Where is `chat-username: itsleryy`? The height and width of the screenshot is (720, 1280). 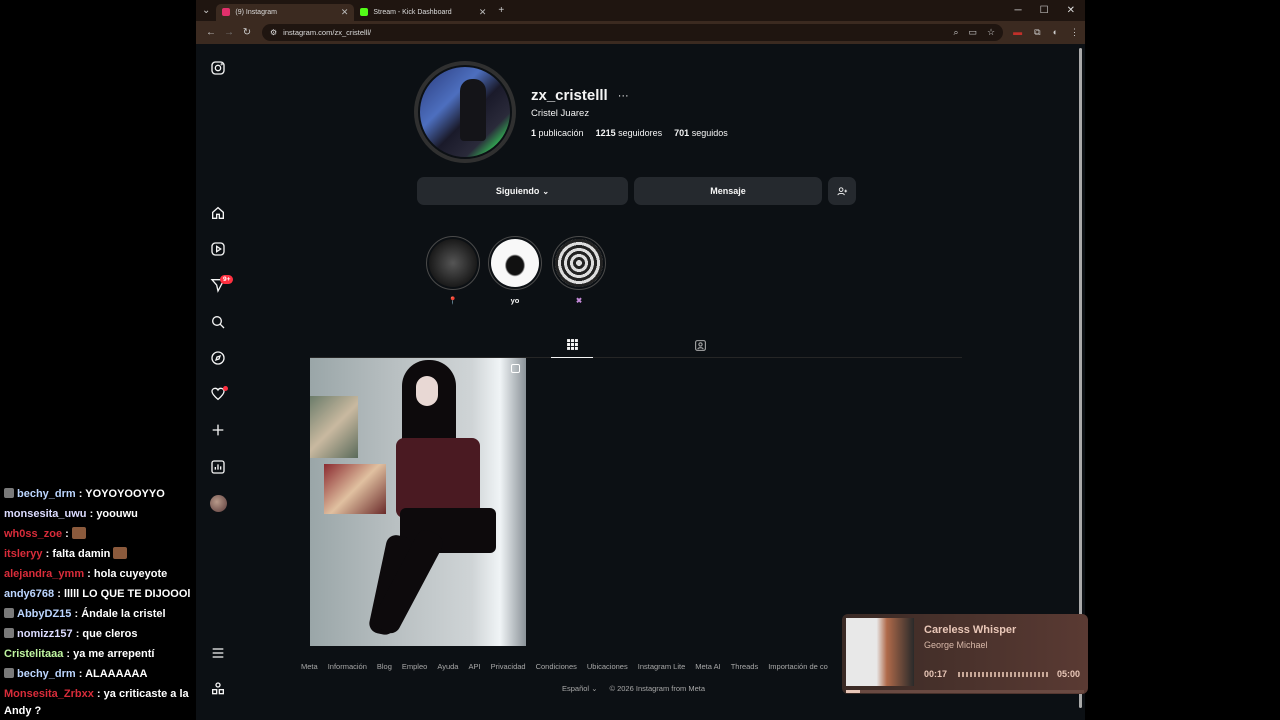 chat-username: itsleryy is located at coordinates (23, 554).